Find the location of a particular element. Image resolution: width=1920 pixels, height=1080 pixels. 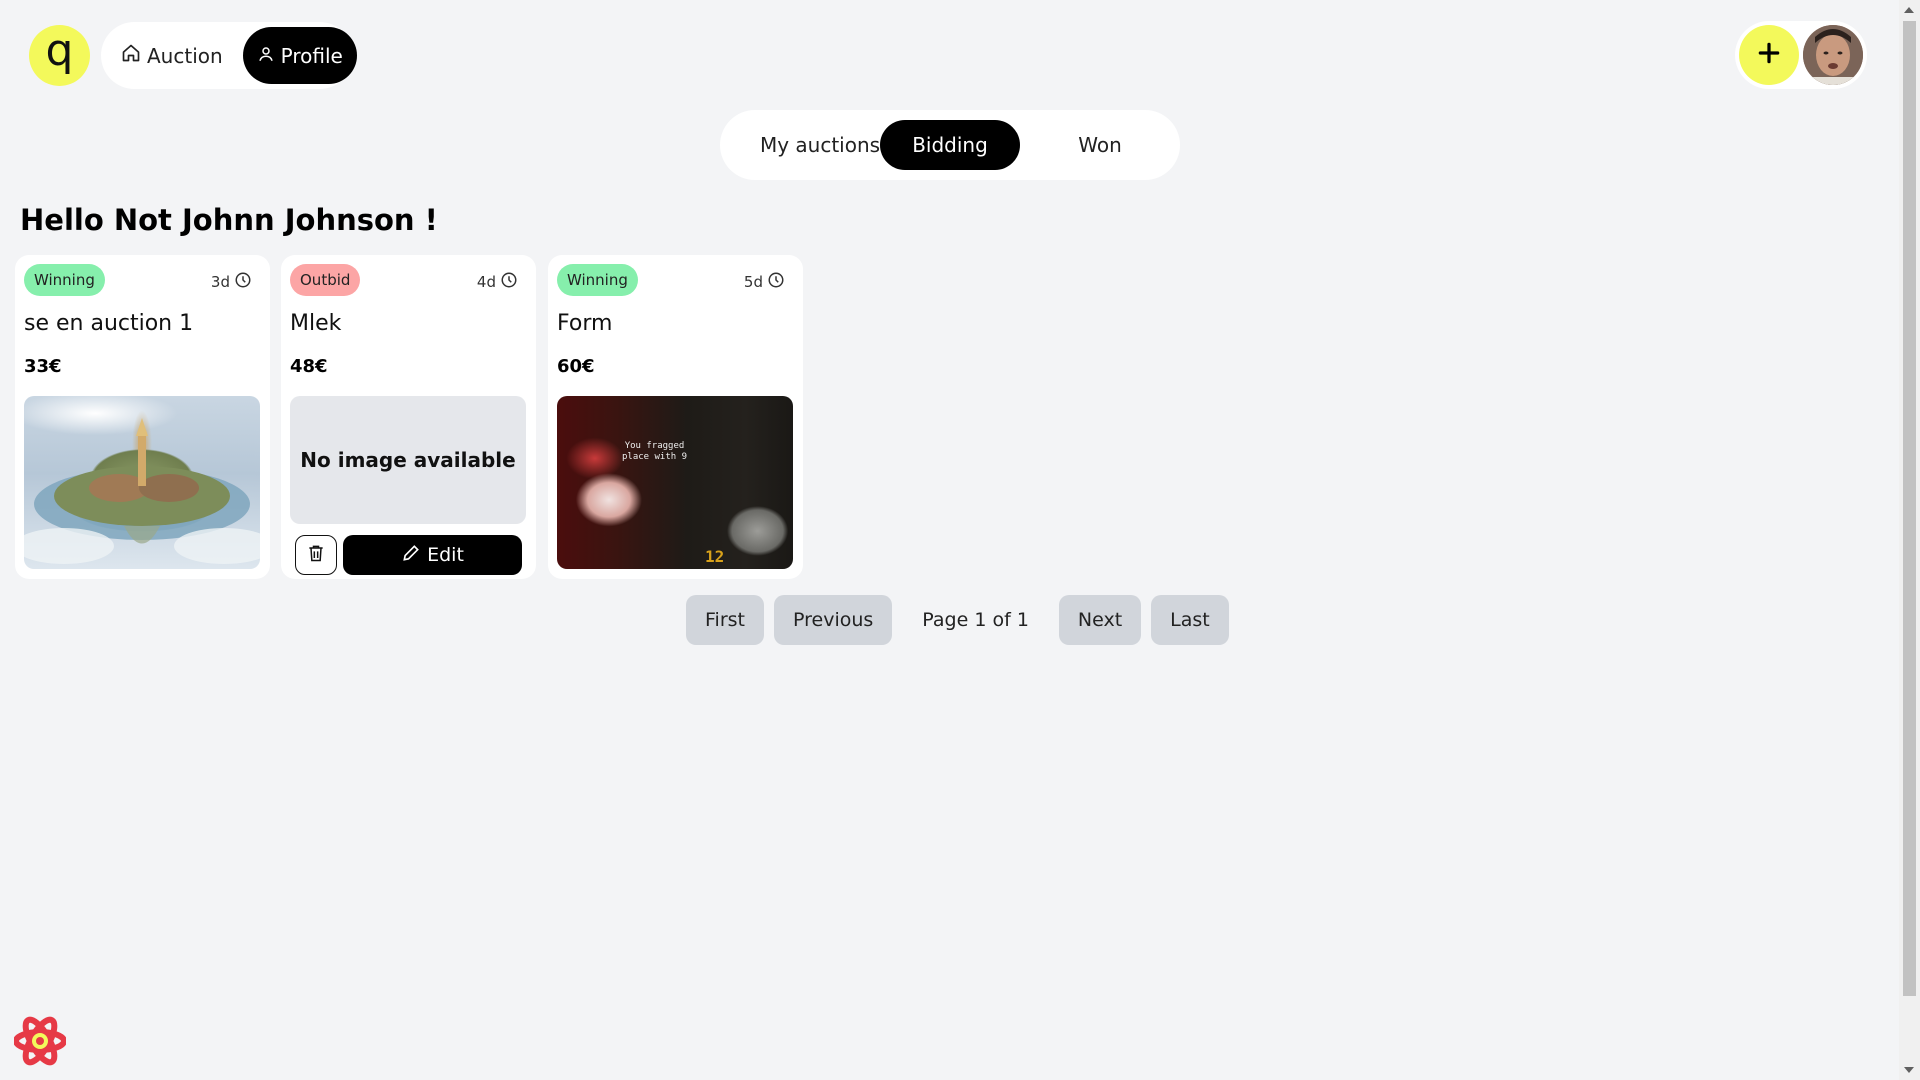

tab-bidding: Bidding is located at coordinates (950, 145).